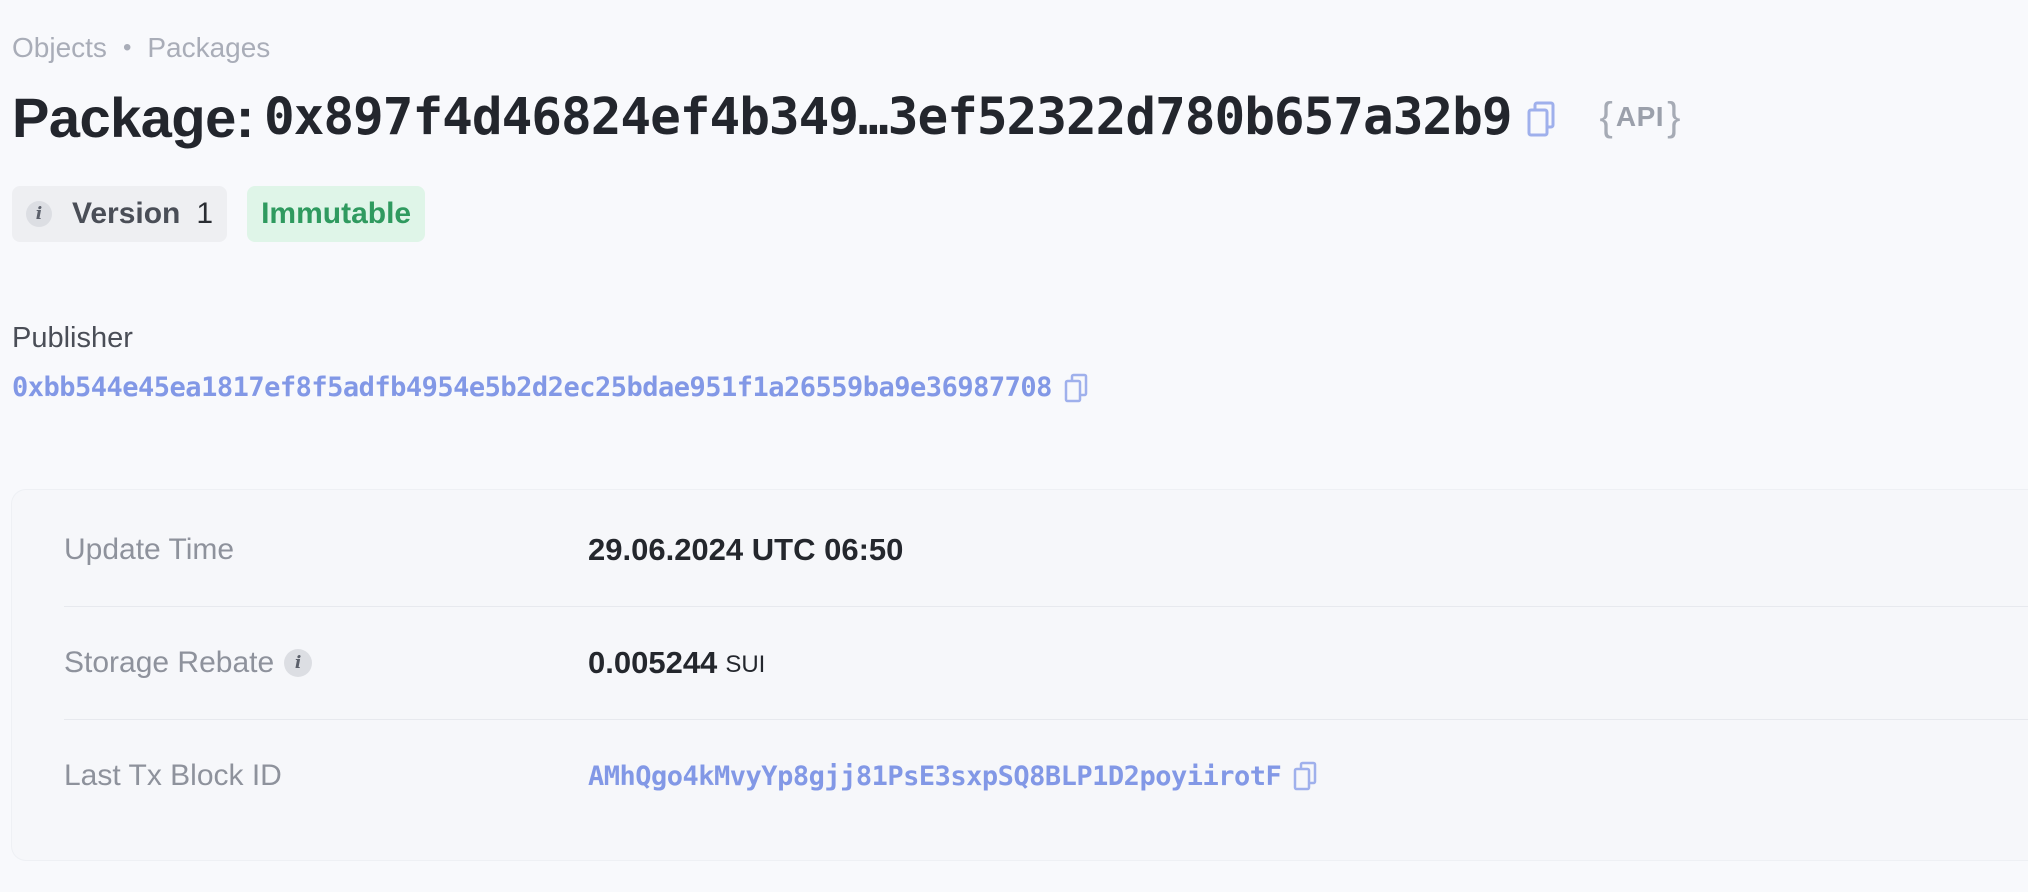 The image size is (2028, 892). I want to click on version-badge: i Version 1, so click(120, 214).